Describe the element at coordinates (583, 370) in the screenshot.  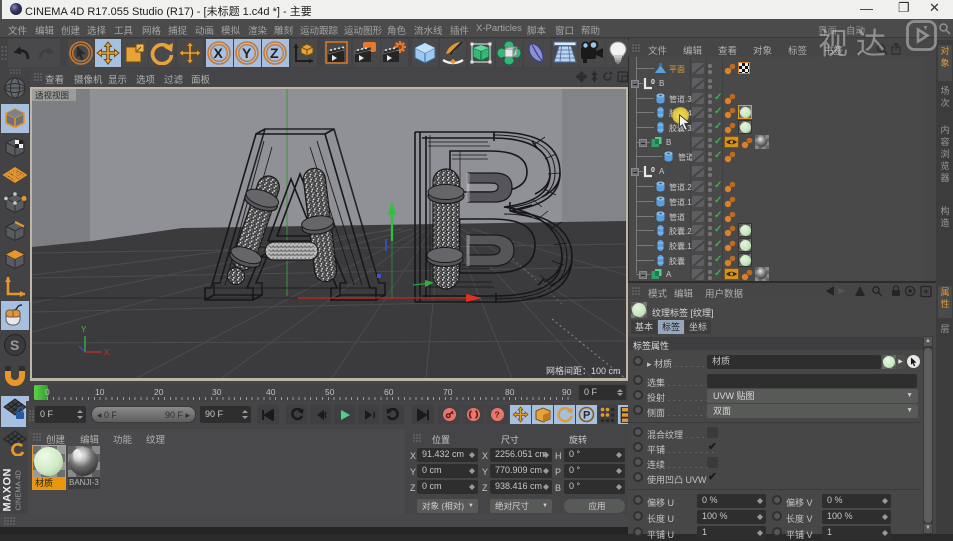
I see `svg-text: 网格间距：100 cm` at that location.